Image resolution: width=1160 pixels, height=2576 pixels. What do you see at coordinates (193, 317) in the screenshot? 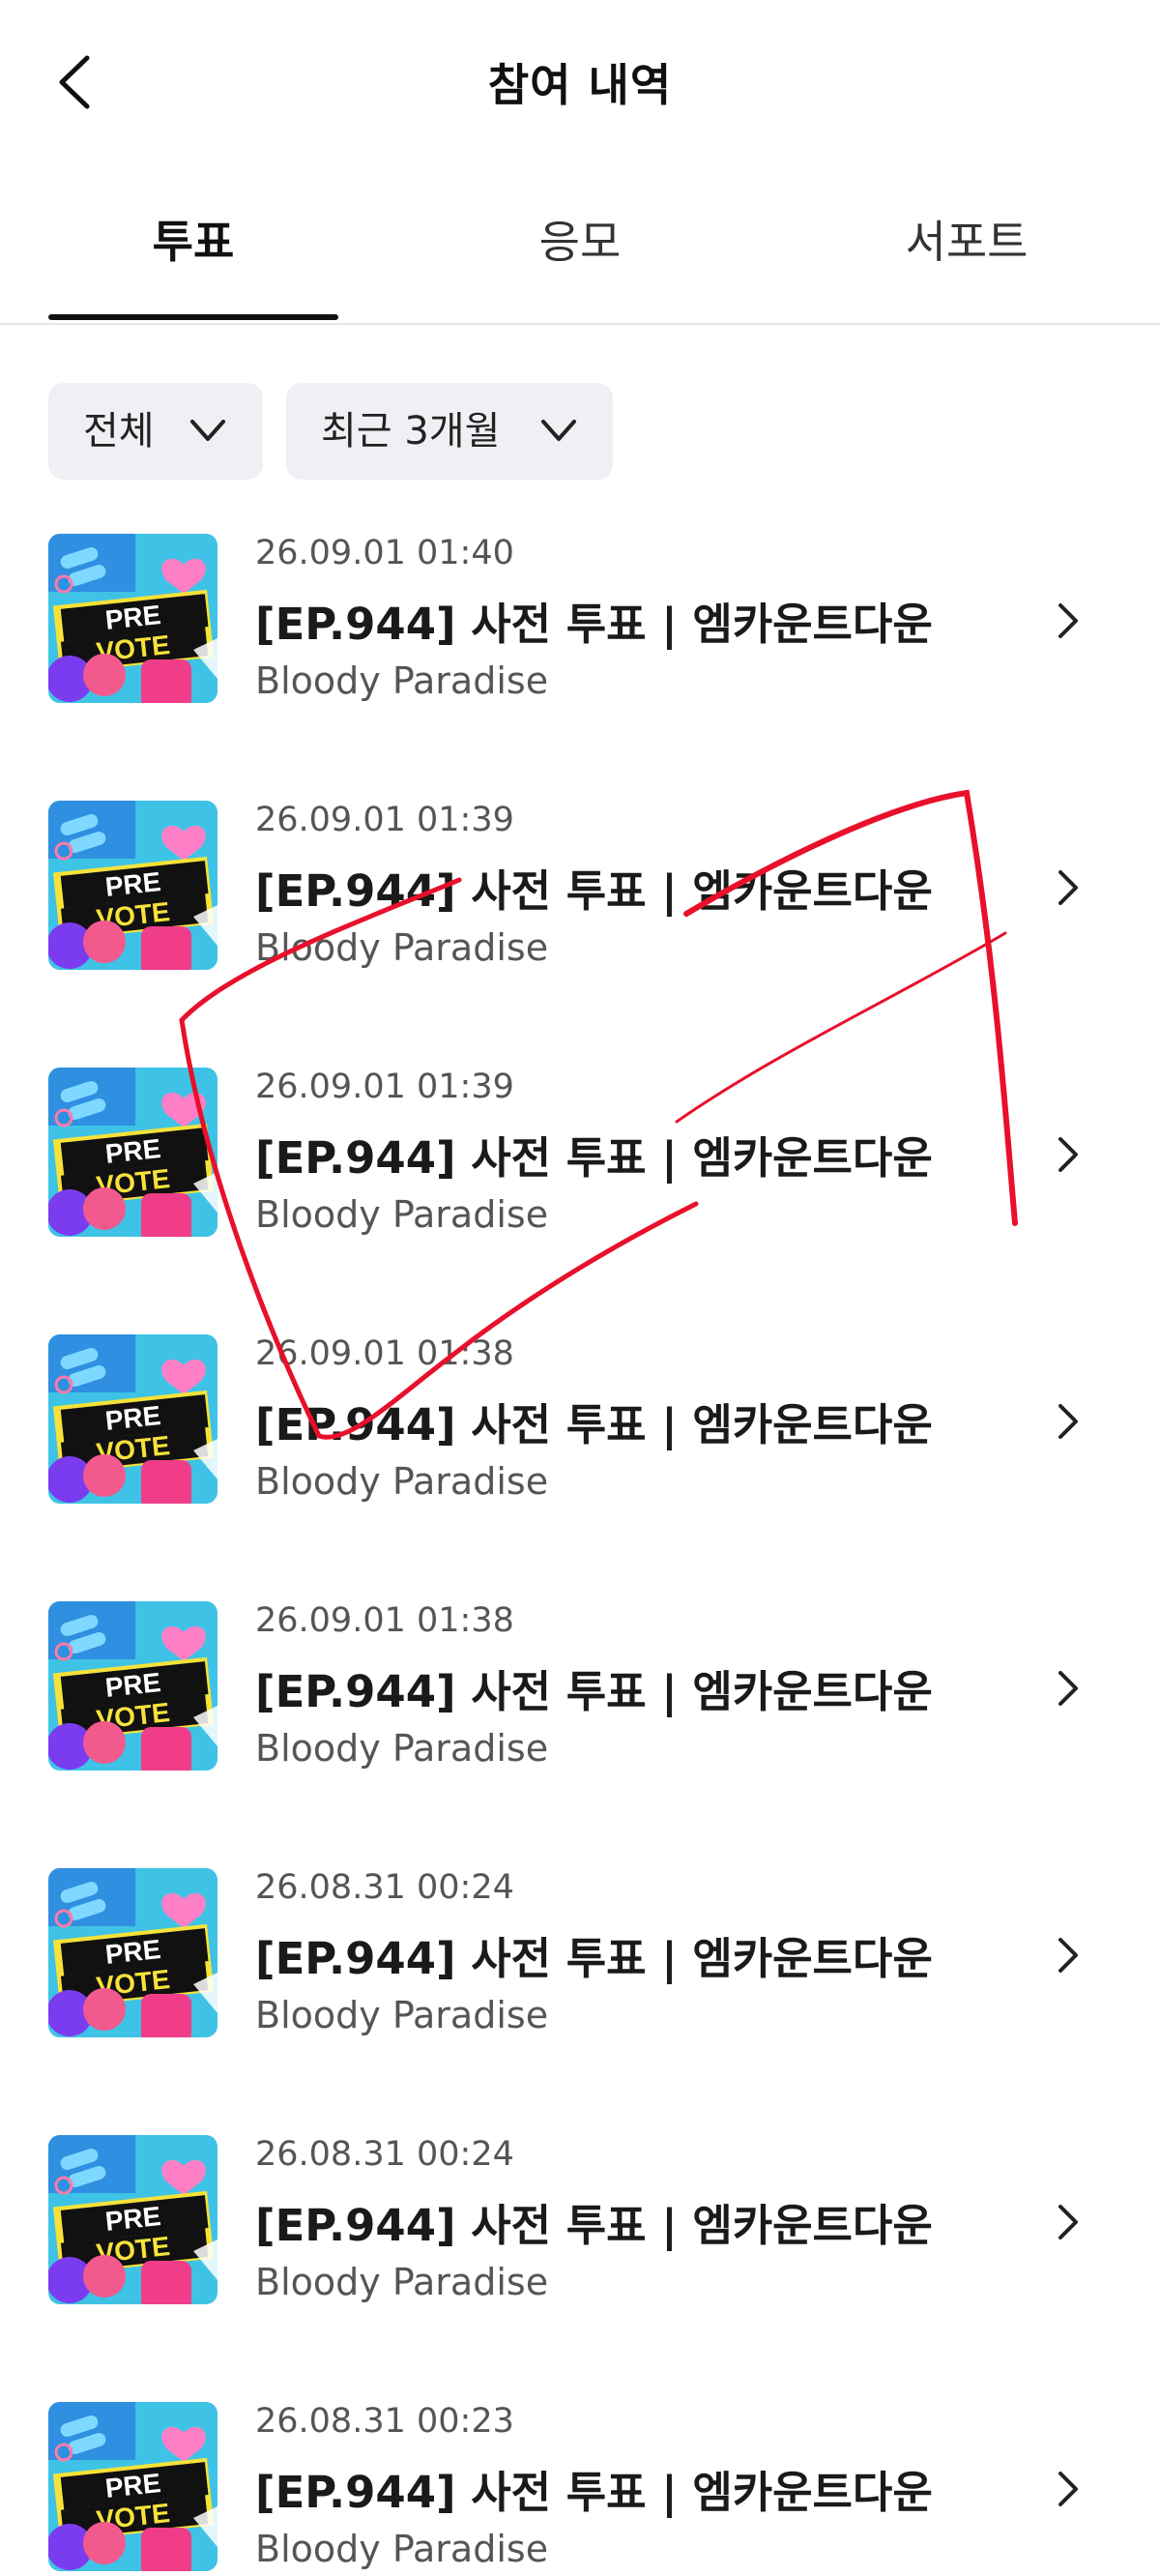
I see `active-tab-indicator` at bounding box center [193, 317].